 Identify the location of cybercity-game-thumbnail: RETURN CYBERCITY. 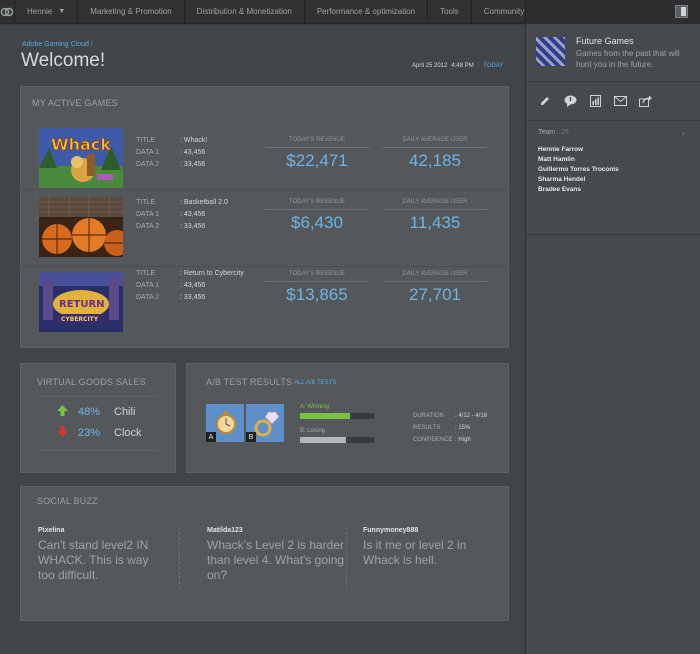
(81, 302).